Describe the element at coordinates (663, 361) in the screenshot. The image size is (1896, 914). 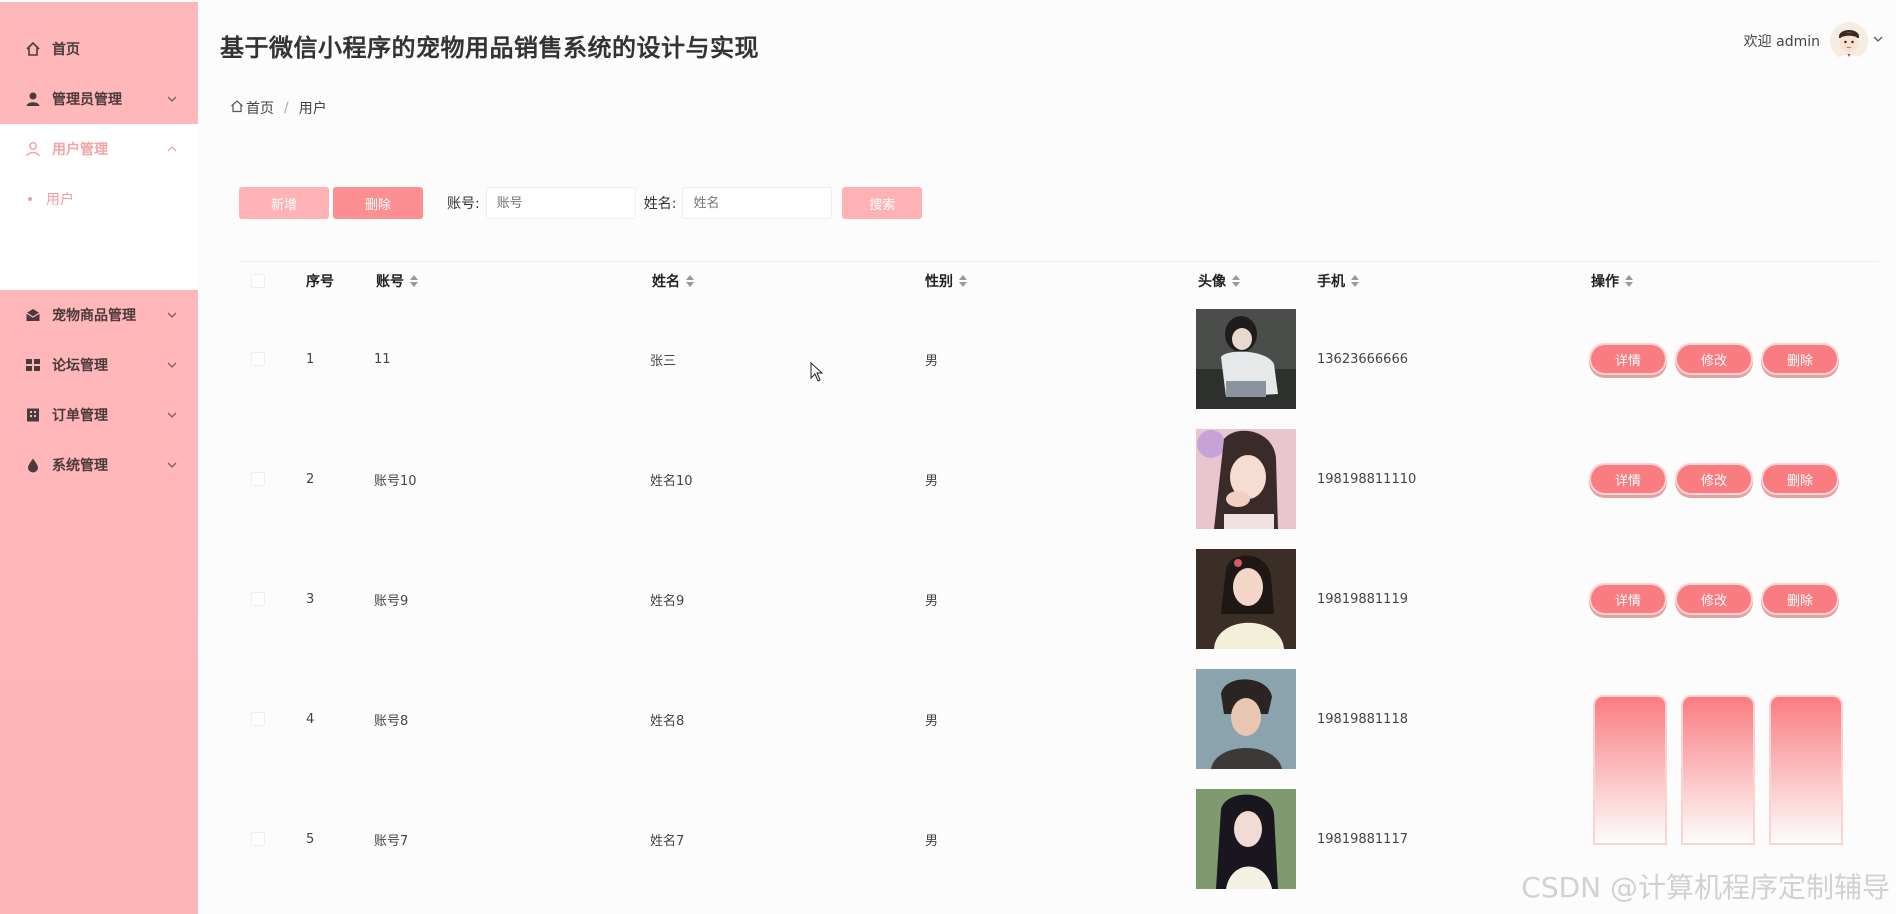
I see `cell-name: 张三` at that location.